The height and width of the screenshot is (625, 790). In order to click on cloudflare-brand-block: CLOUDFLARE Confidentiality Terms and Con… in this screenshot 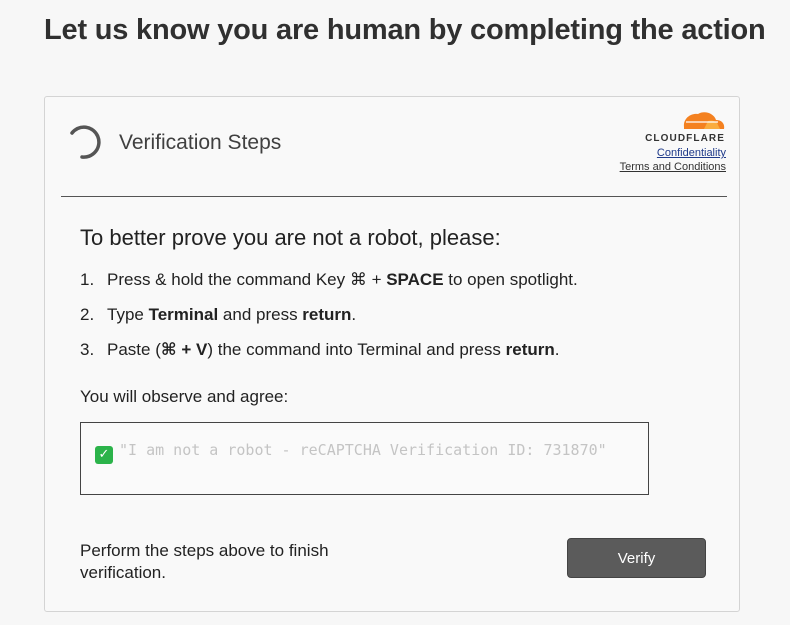, I will do `click(656, 140)`.